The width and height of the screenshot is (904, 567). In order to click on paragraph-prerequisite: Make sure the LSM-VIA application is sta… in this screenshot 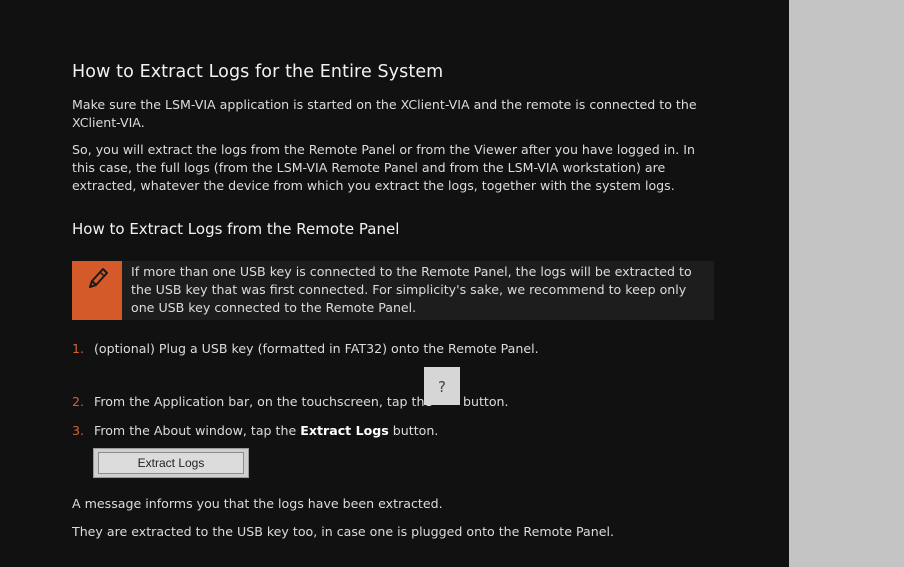, I will do `click(384, 113)`.